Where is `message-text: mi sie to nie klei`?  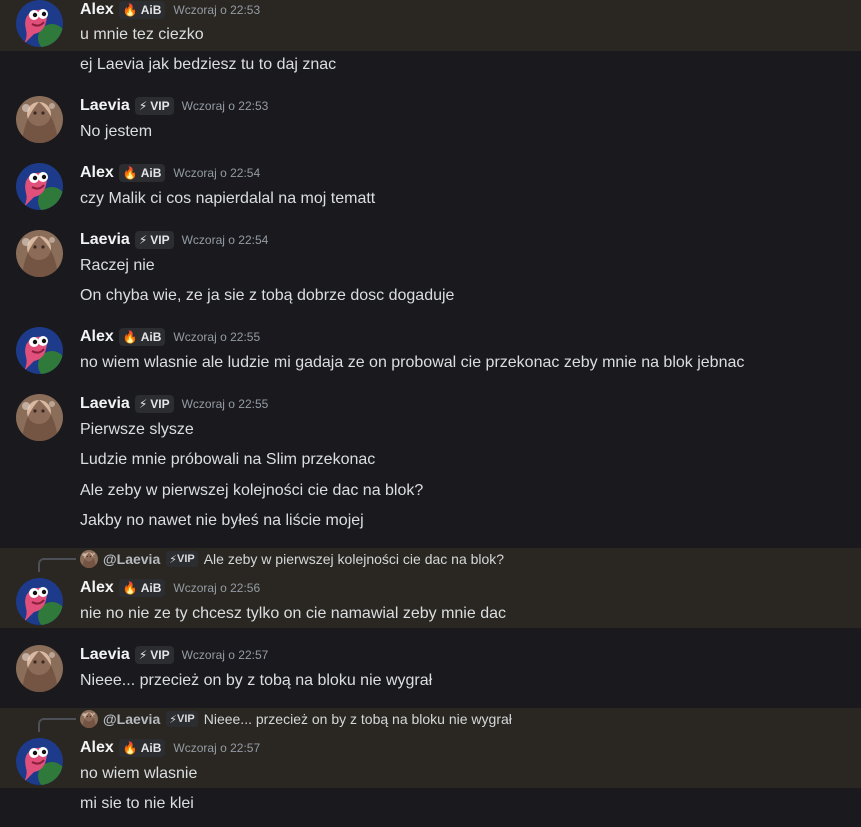 message-text: mi sie to nie klei is located at coordinates (137, 803).